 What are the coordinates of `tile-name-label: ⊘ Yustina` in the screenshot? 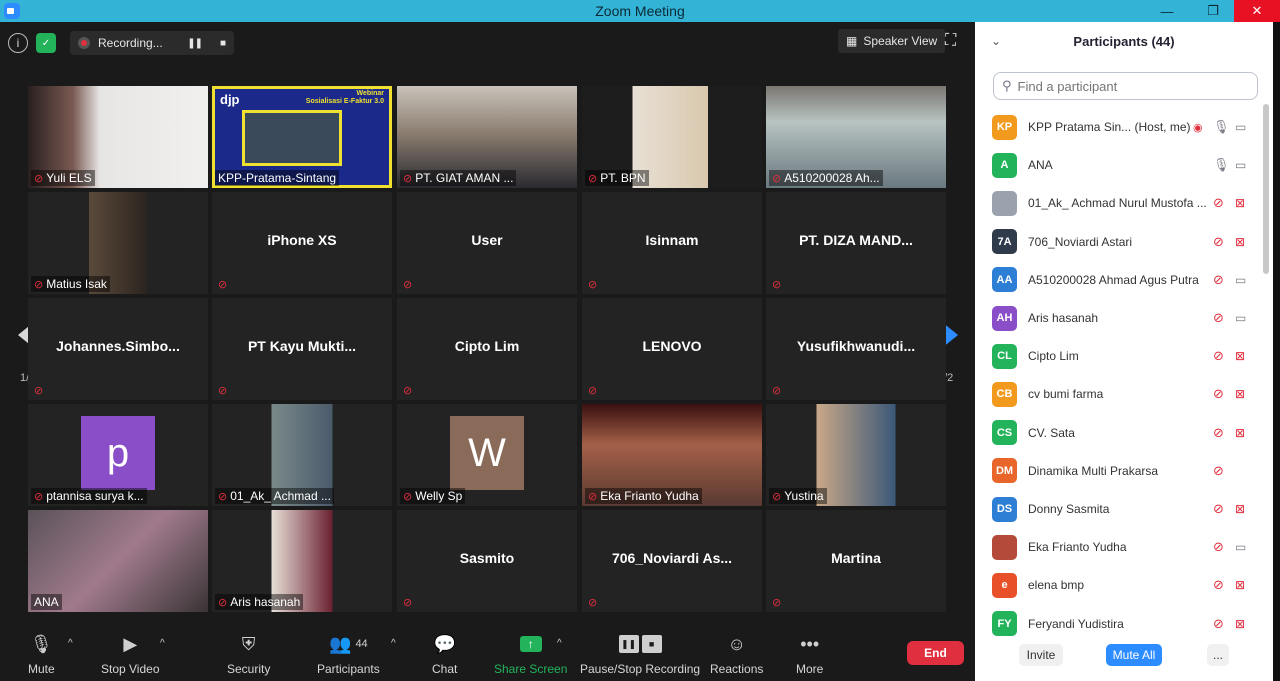 It's located at (798, 496).